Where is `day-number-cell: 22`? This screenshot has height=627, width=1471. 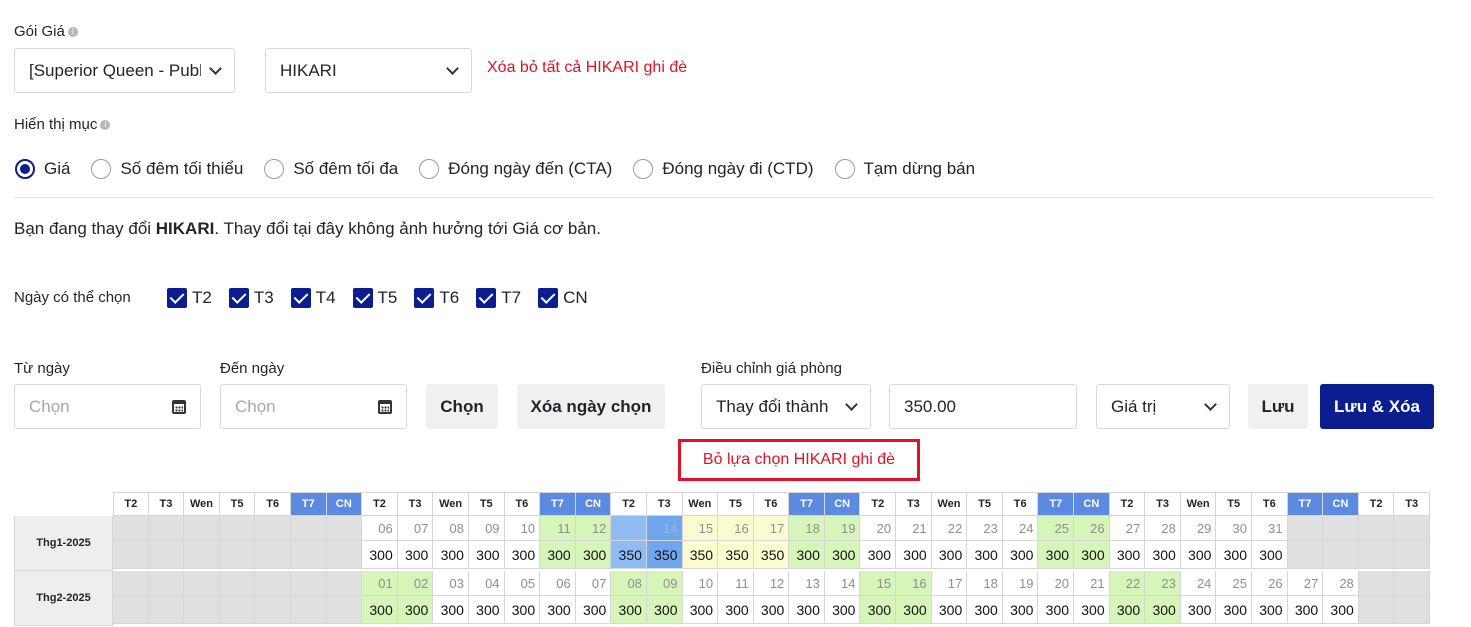
day-number-cell: 22 is located at coordinates (949, 528).